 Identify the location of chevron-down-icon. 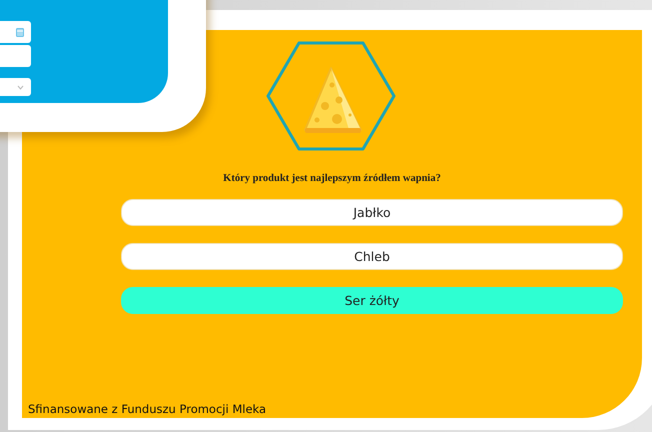
(20, 87).